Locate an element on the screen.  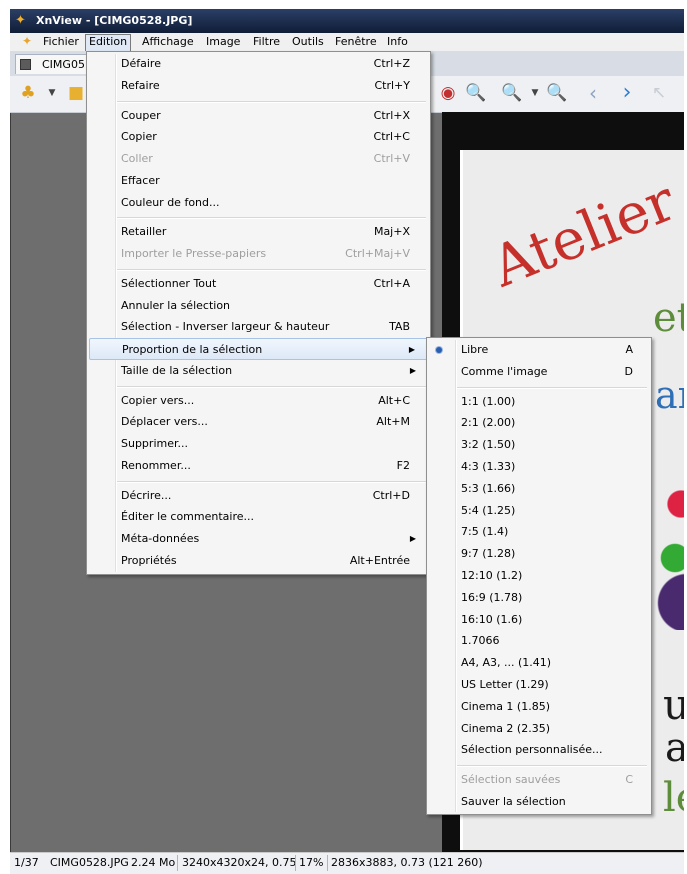
menu-item-label: 7:5 (1.4) is located at coordinates (485, 532).